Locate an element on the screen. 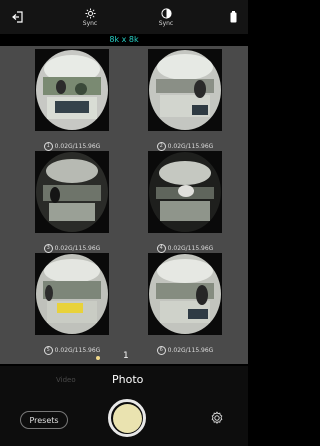  mode-photo: Photo is located at coordinates (127, 379).